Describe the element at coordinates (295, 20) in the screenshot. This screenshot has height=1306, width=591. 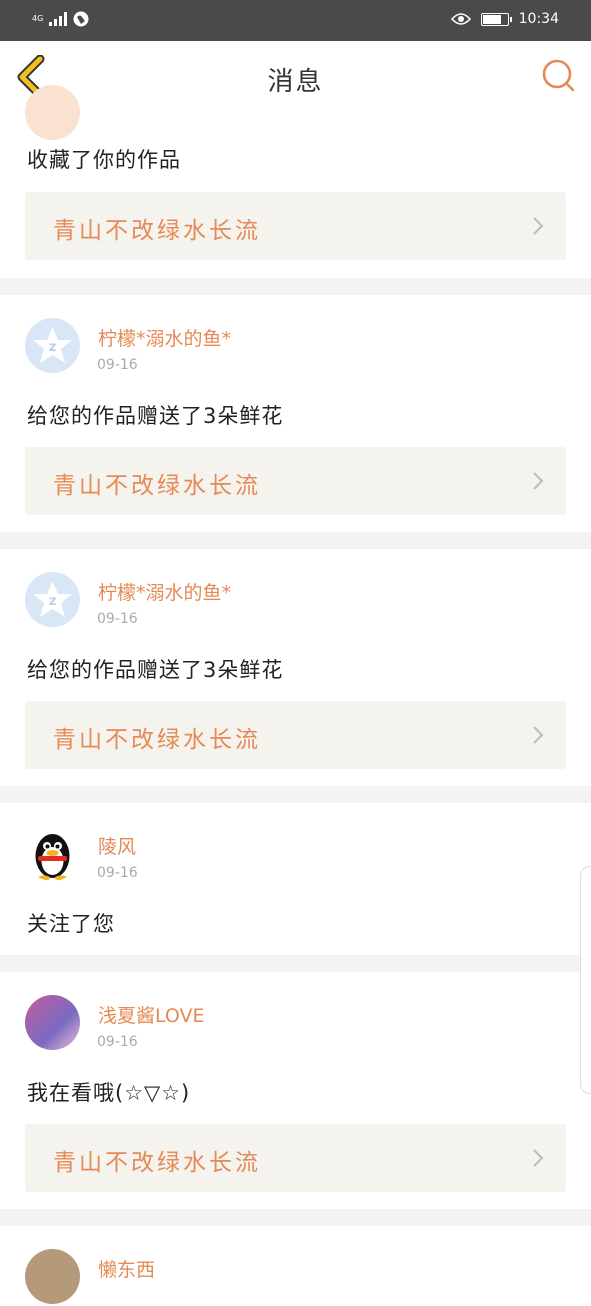
I see `status-bar: 4G 10:34` at that location.